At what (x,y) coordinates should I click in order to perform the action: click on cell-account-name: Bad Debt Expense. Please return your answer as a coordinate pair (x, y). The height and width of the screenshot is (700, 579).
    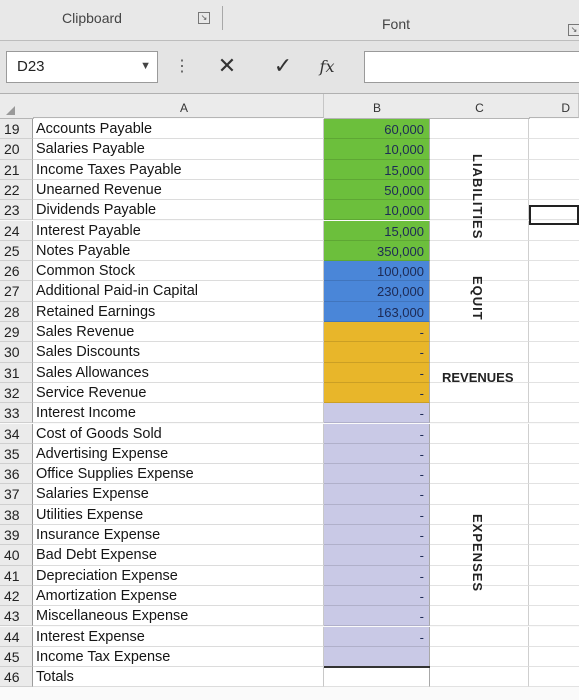
    Looking at the image, I should click on (178, 555).